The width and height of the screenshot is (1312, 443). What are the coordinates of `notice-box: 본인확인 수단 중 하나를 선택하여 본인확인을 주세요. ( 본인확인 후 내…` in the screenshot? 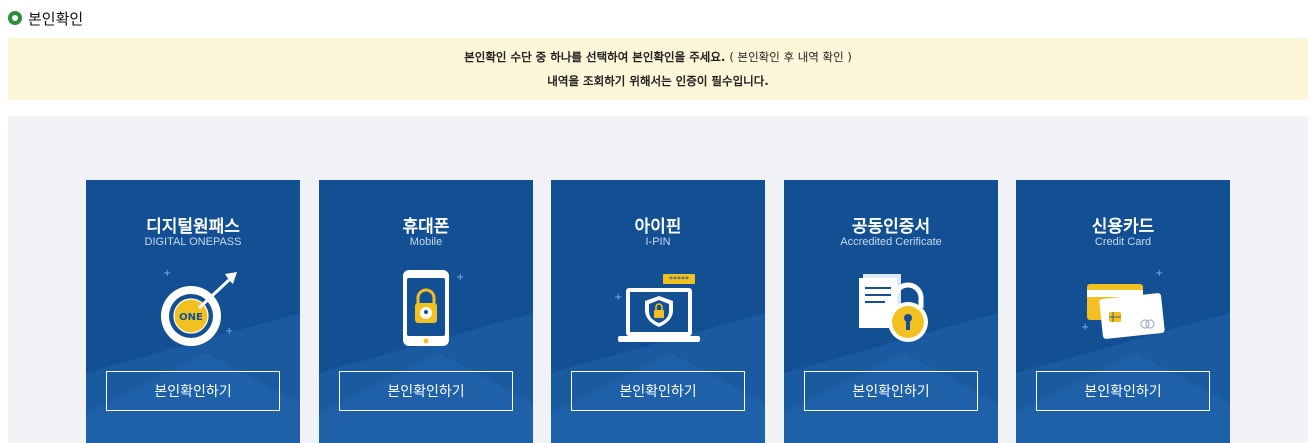 It's located at (658, 69).